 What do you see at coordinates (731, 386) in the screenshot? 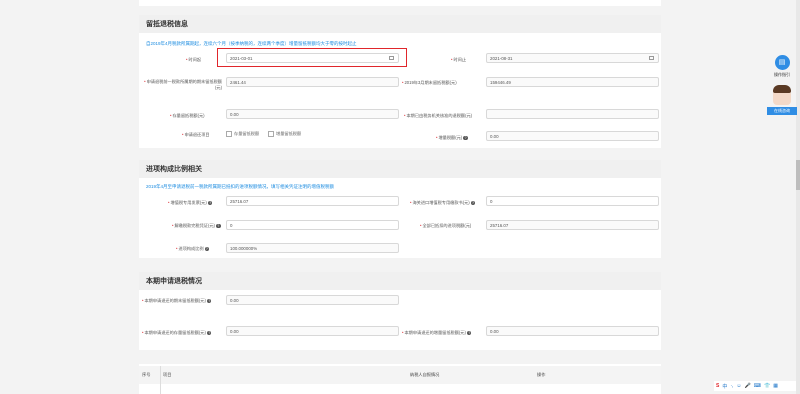
I see `punct-icon: ·,` at bounding box center [731, 386].